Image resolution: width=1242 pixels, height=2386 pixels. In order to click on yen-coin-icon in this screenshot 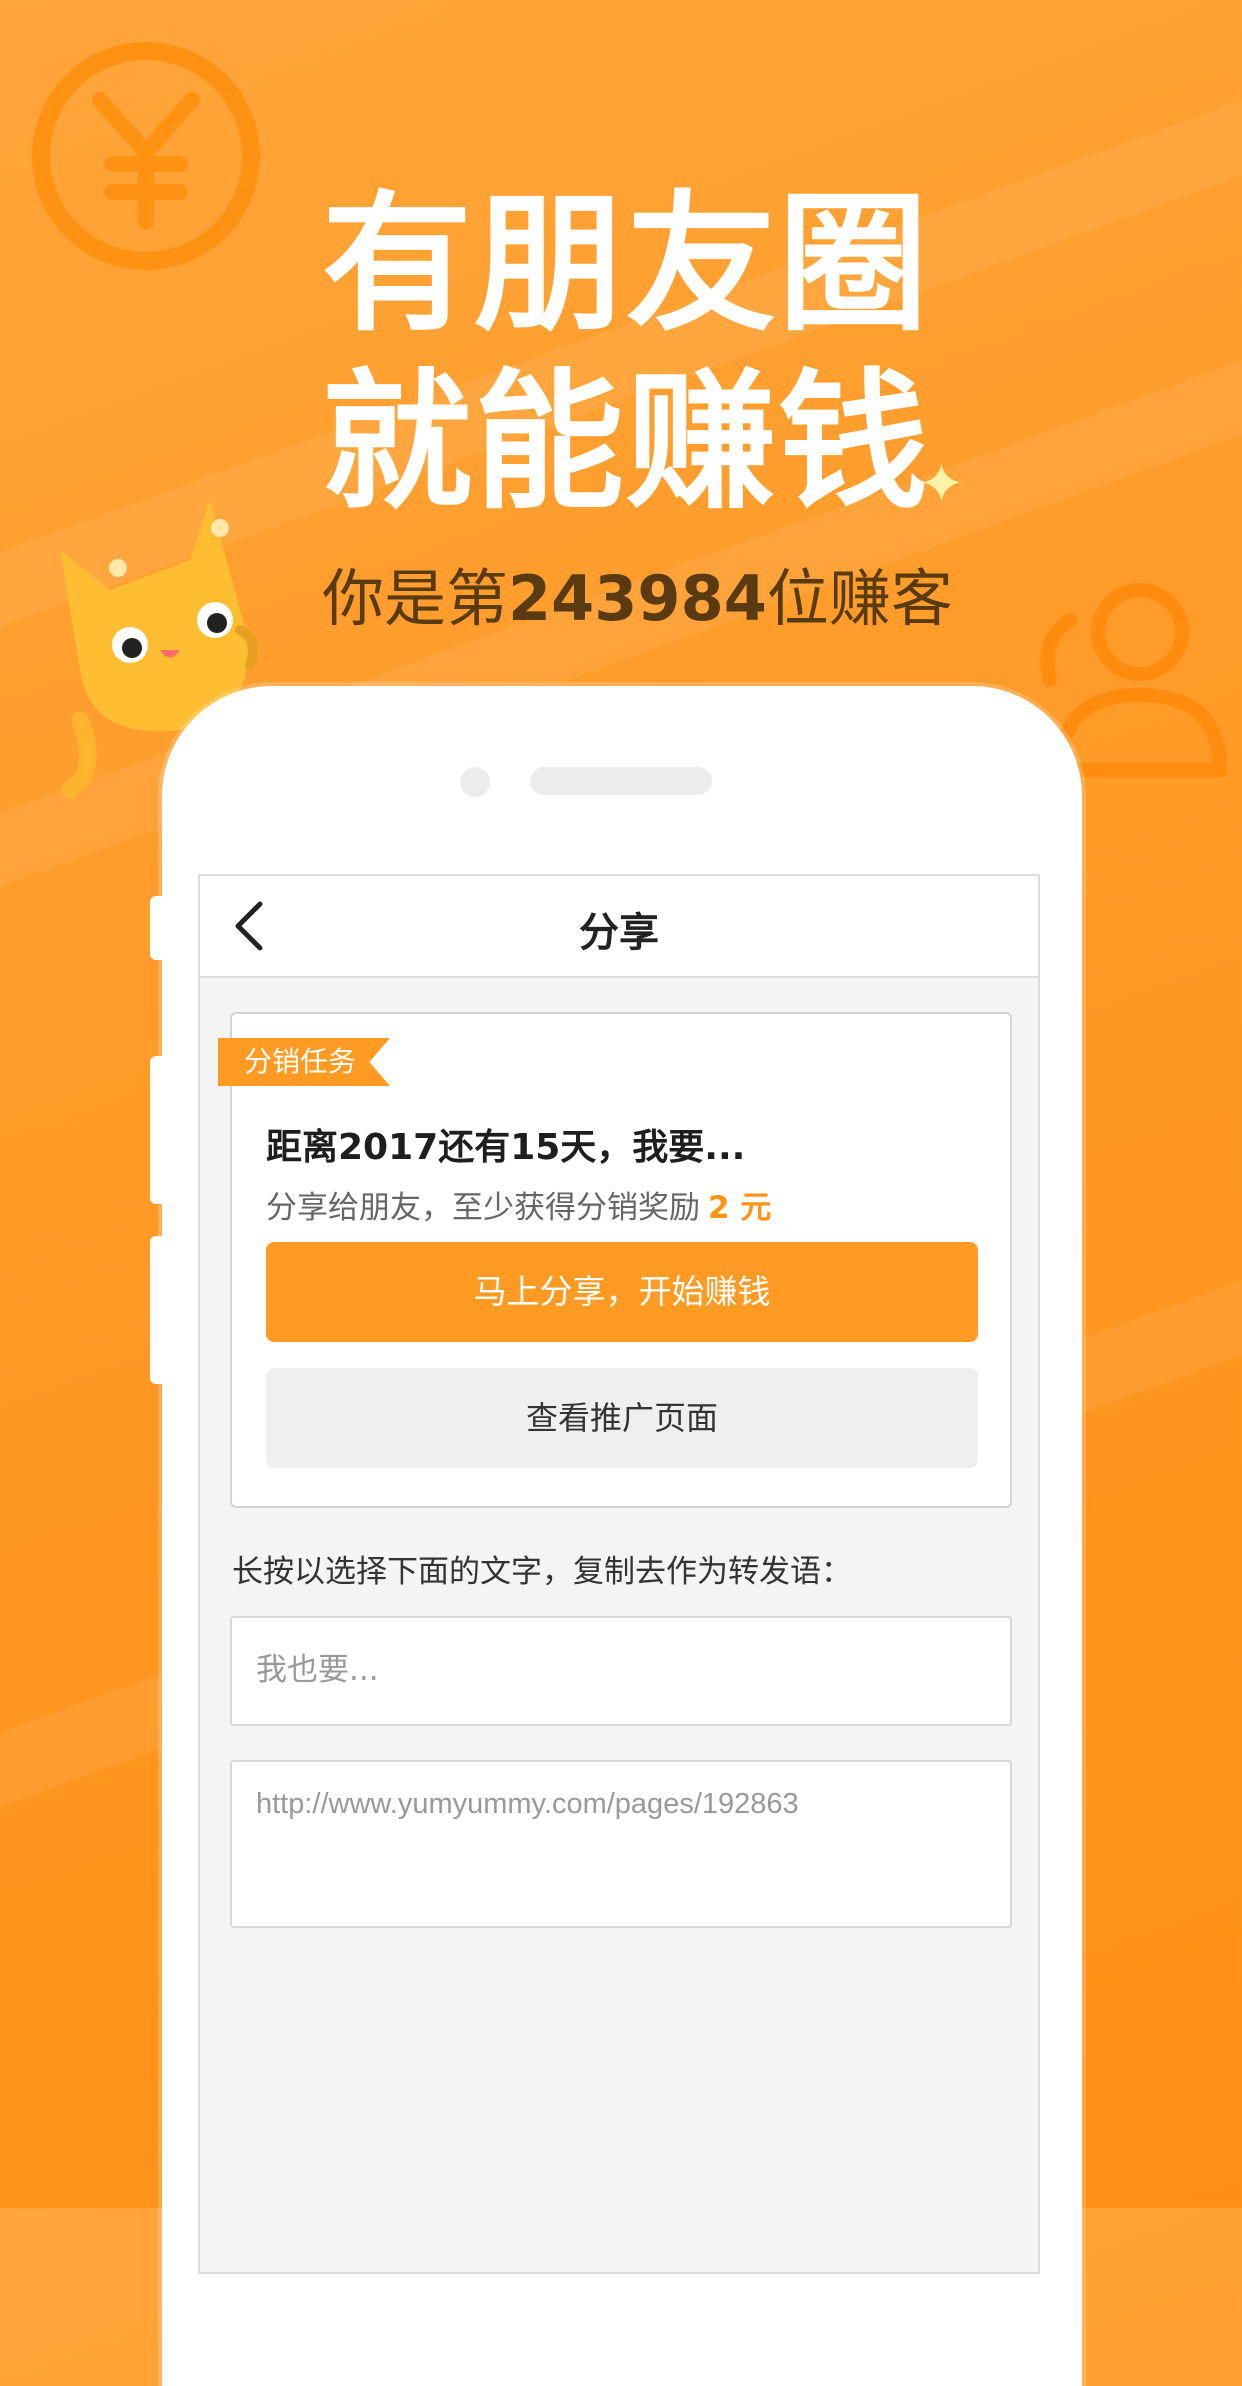, I will do `click(146, 156)`.